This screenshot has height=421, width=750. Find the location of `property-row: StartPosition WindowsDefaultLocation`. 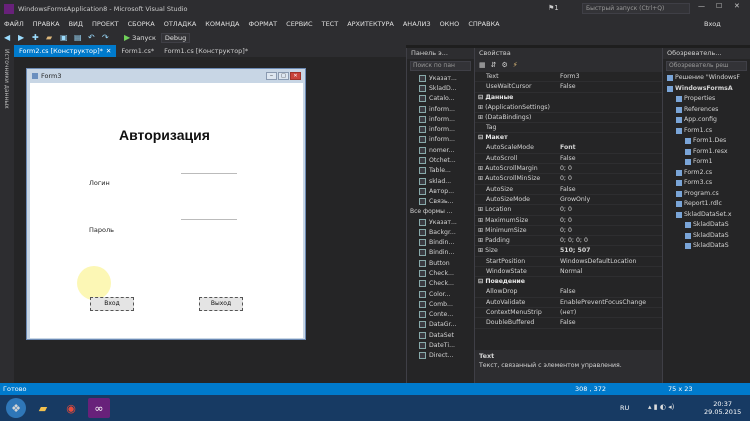

property-row: StartPosition WindowsDefaultLocation is located at coordinates (568, 262).